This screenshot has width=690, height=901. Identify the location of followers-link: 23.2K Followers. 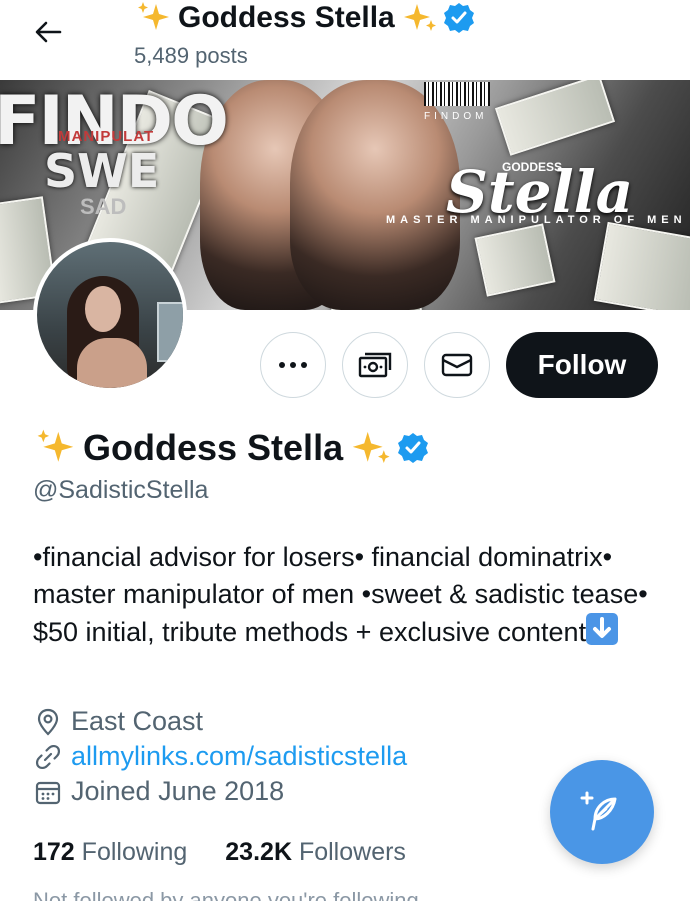
(315, 852).